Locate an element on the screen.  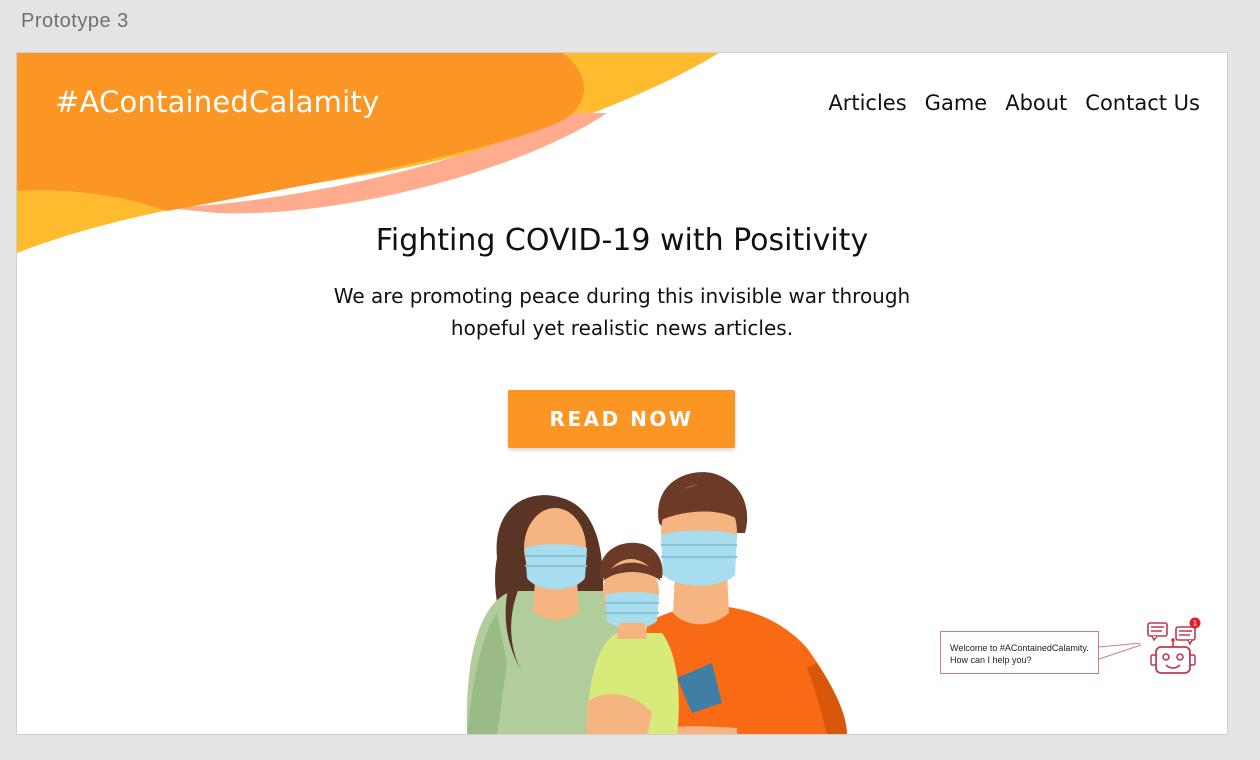
notification-badge-count: 1 is located at coordinates (1195, 624).